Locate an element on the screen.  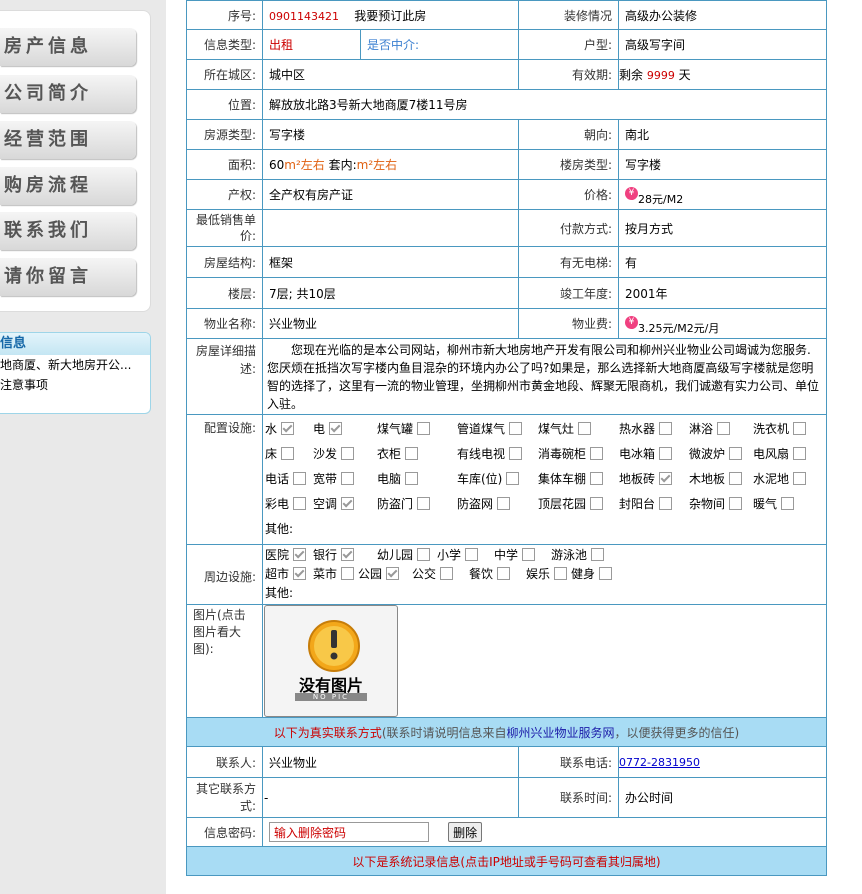
floor-label: 楼层: is located at coordinates (224, 293).